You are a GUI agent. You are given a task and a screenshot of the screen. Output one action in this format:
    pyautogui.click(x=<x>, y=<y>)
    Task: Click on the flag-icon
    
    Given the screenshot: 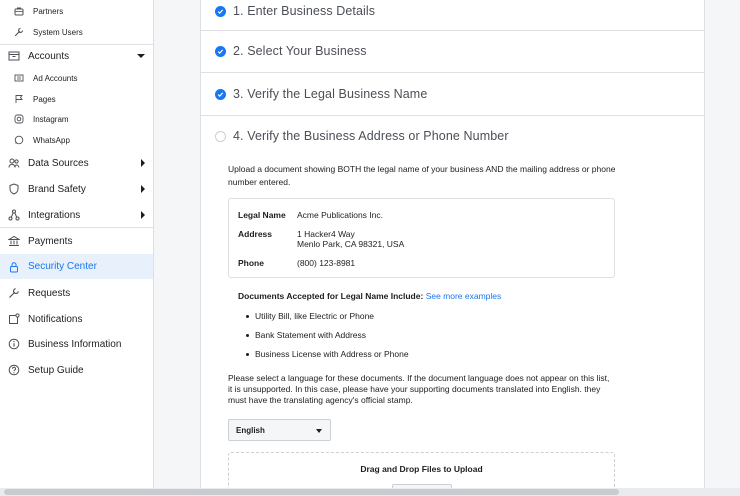 What is the action you would take?
    pyautogui.click(x=19, y=99)
    